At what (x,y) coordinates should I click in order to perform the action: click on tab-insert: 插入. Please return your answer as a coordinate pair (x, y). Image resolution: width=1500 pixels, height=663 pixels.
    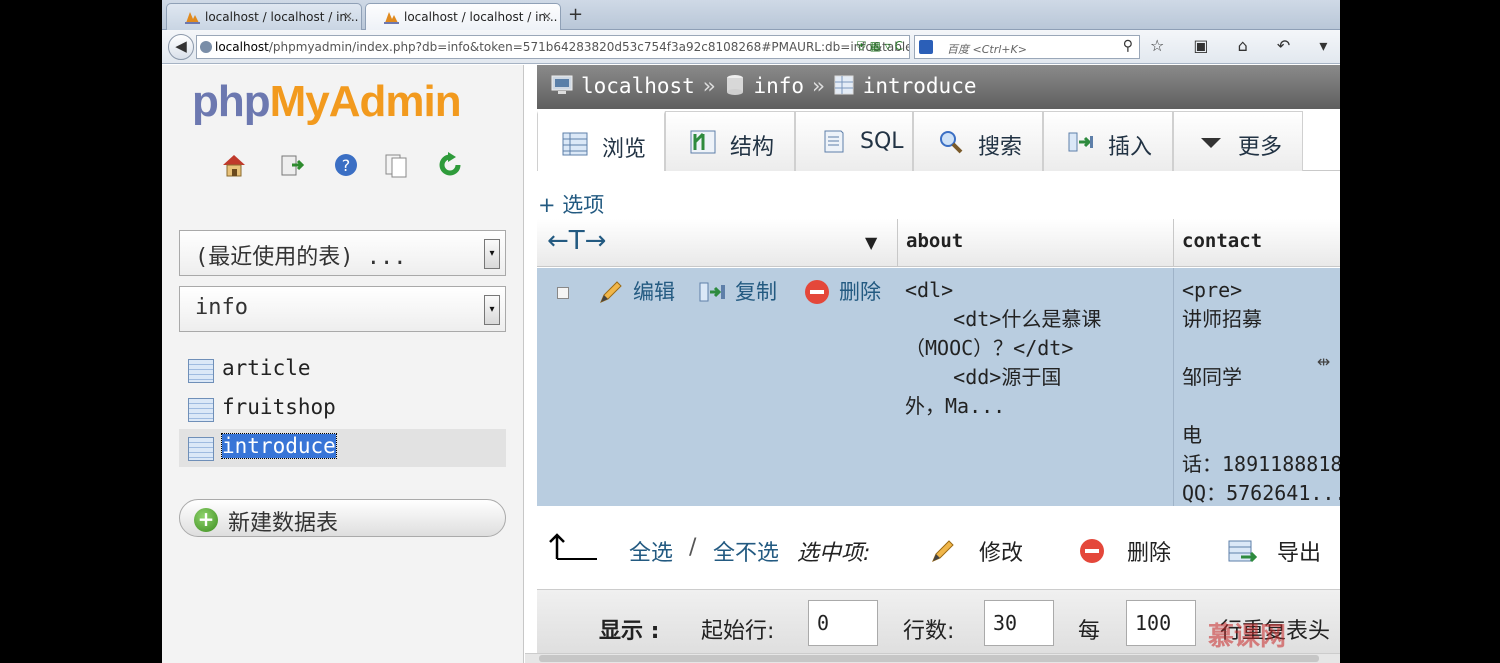
    Looking at the image, I should click on (1108, 141).